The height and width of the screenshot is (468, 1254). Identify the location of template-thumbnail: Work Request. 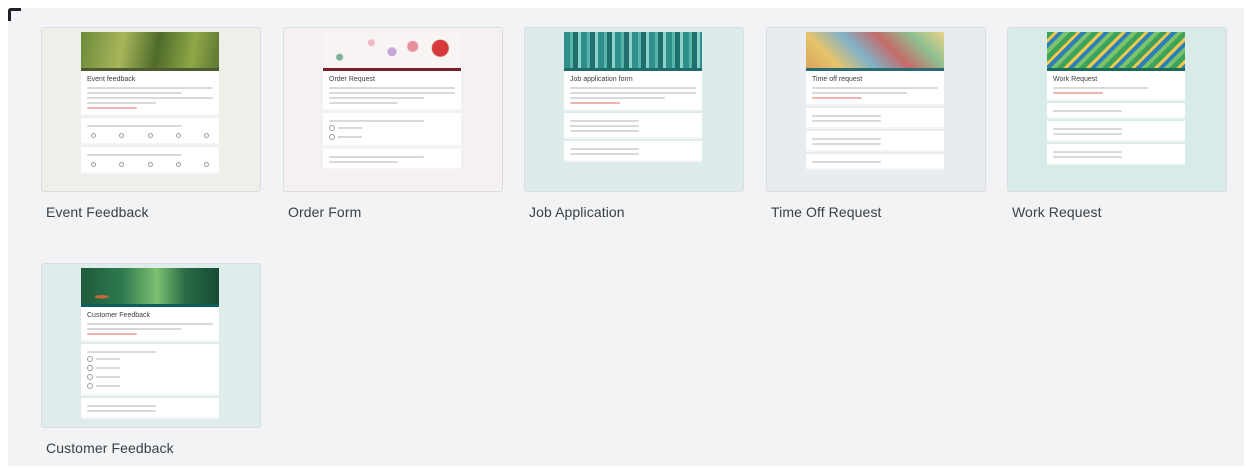
(1117, 109).